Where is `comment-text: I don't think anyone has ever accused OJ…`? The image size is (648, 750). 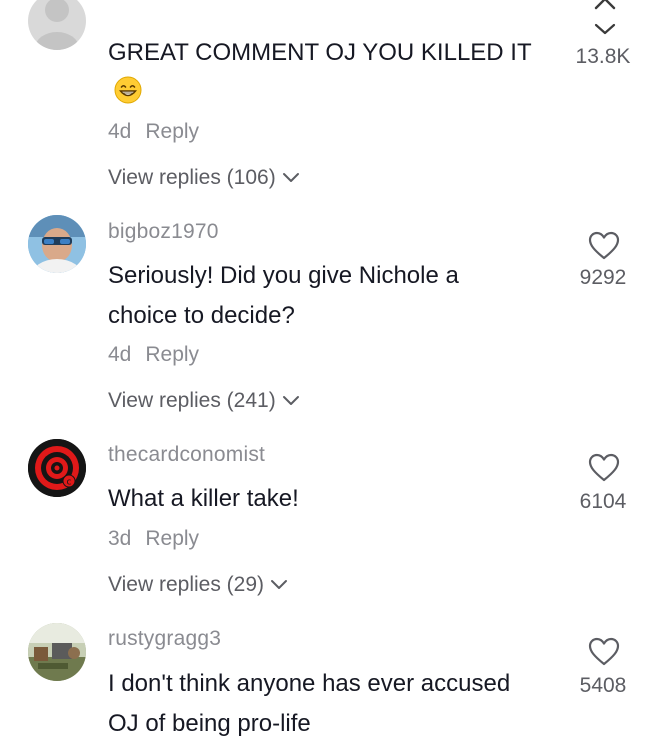 comment-text: I don't think anyone has ever accused OJ… is located at coordinates (309, 703).